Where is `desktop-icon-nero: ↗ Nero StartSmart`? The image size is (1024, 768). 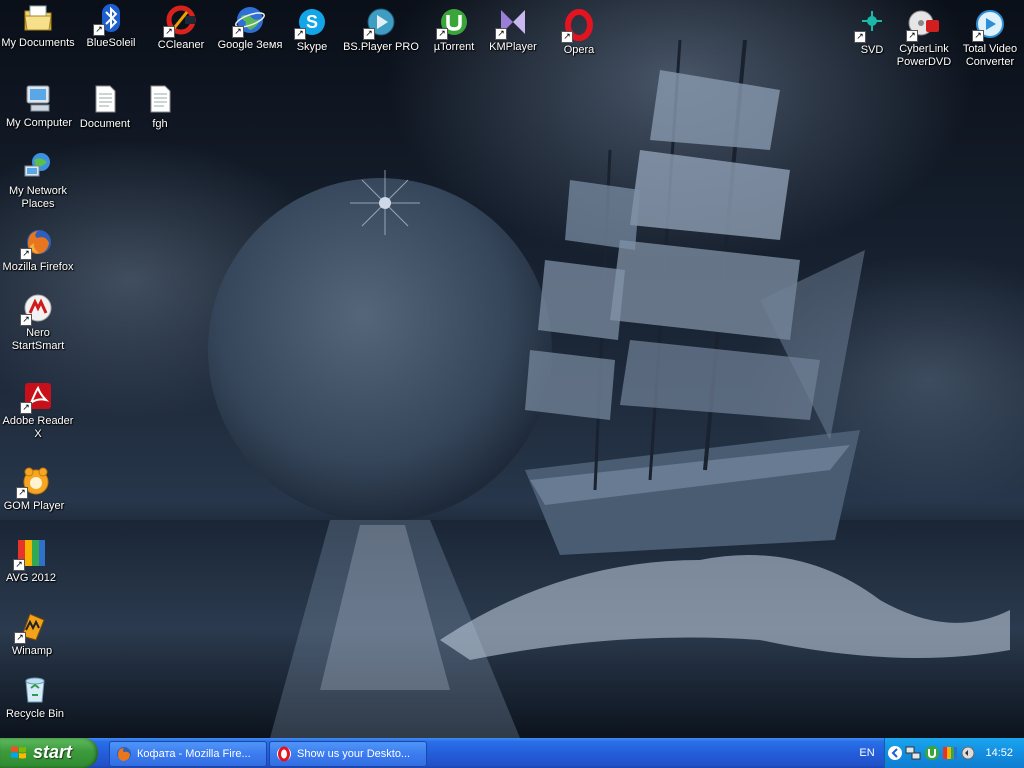 desktop-icon-nero: ↗ Nero StartSmart is located at coordinates (38, 322).